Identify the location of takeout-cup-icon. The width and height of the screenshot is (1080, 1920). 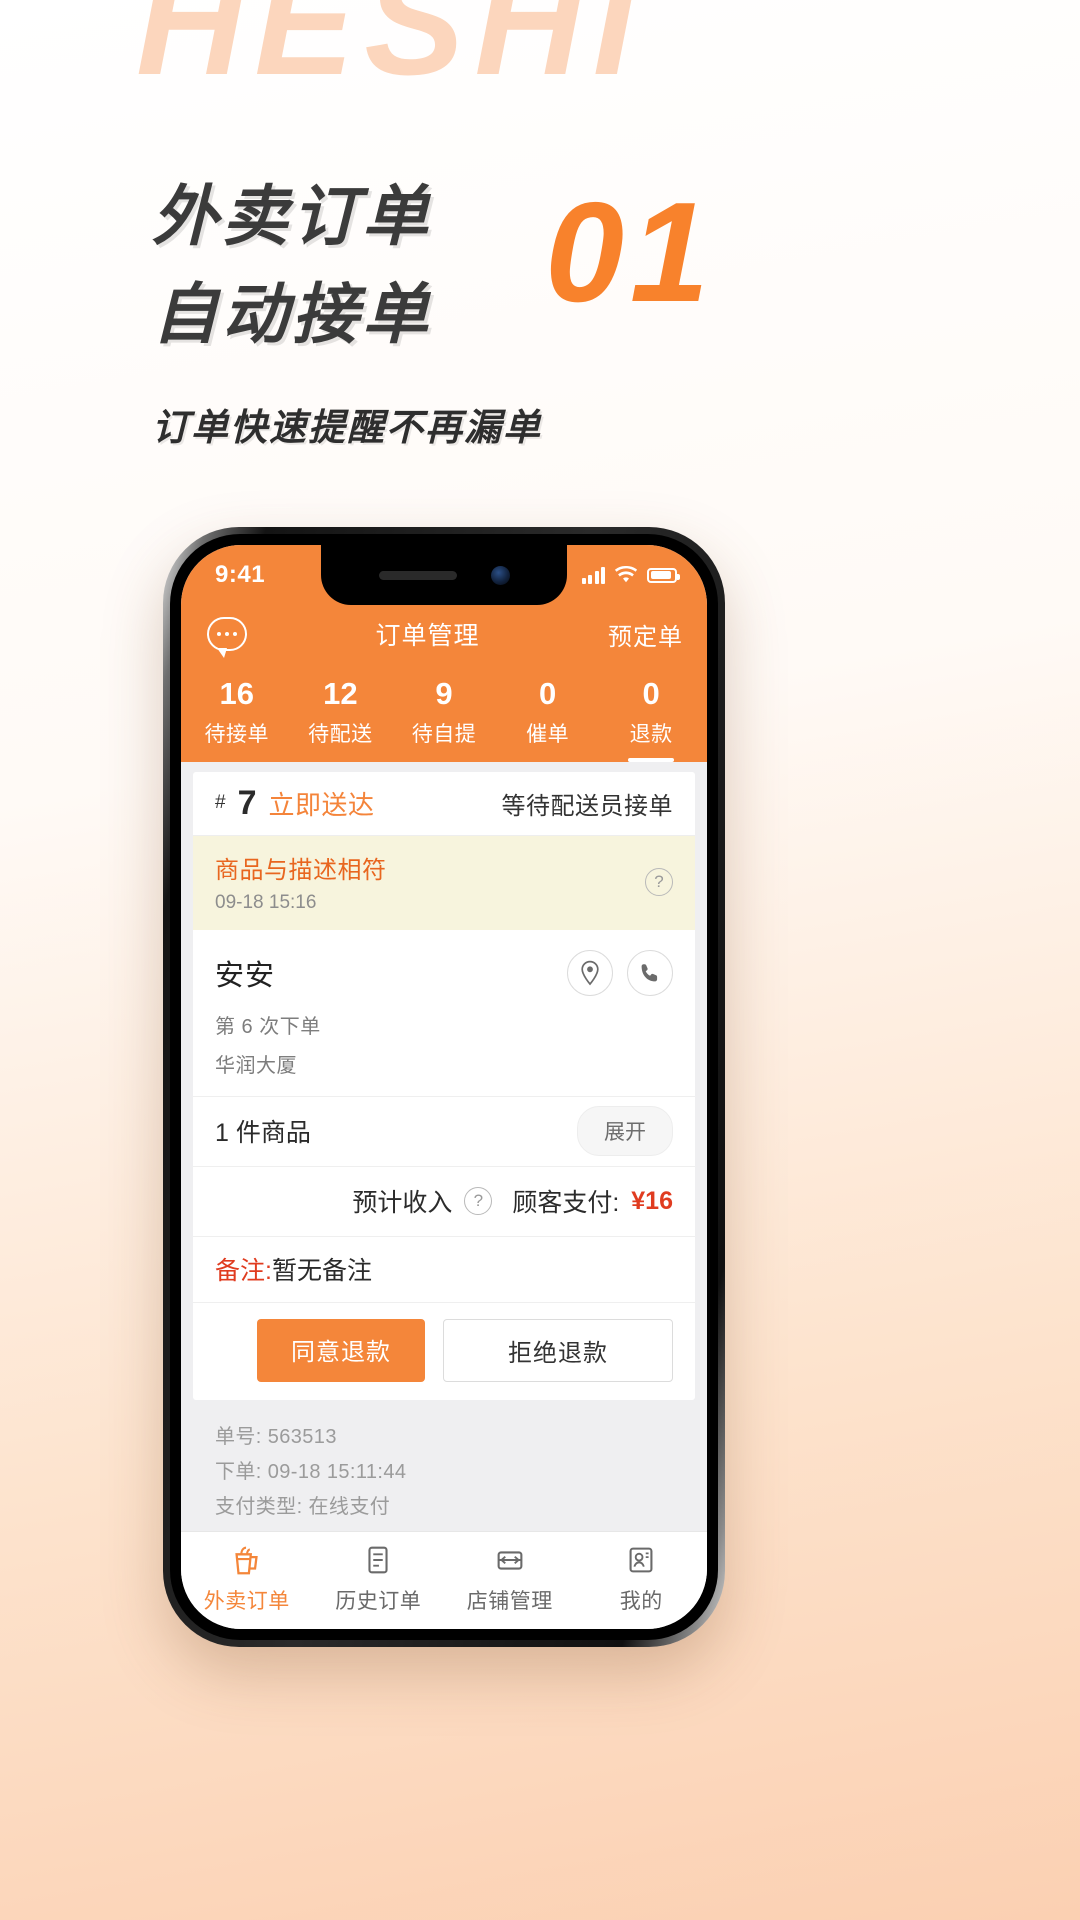
(247, 1560).